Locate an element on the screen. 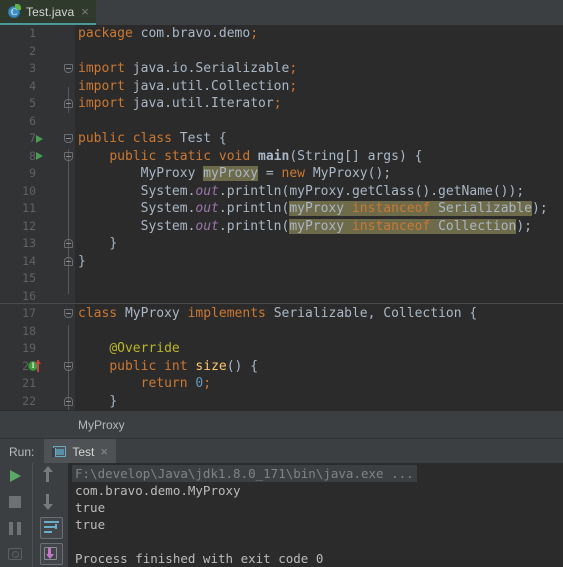 This screenshot has width=563, height=567. run-tab-test: Test × is located at coordinates (80, 451).